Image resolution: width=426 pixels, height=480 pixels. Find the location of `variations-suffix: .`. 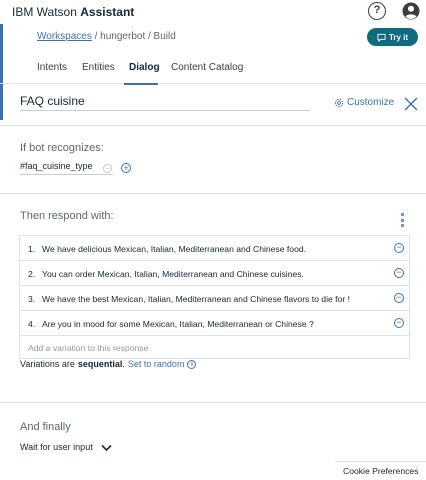

variations-suffix: . is located at coordinates (123, 364).